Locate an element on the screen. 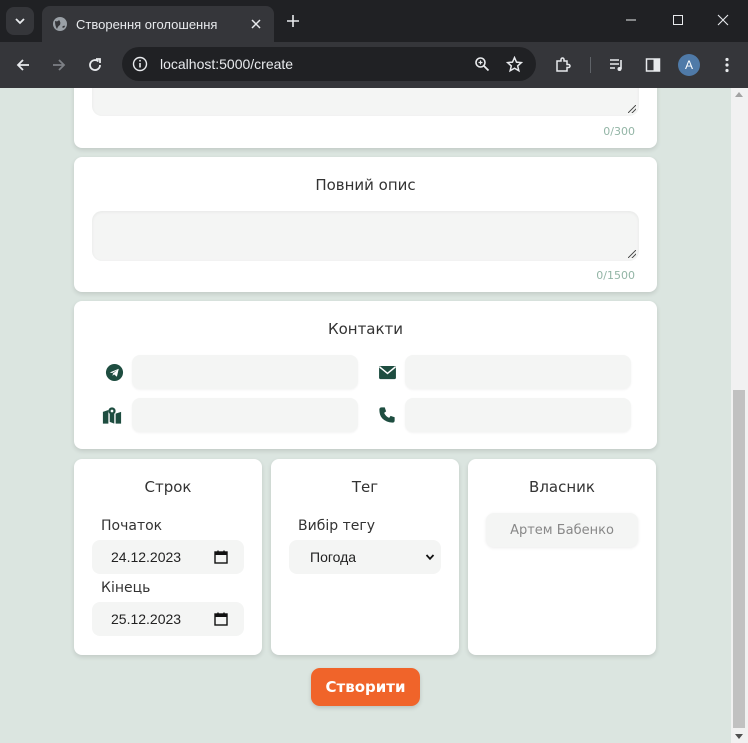 This screenshot has width=748, height=743. kebab-menu-icon is located at coordinates (727, 65).